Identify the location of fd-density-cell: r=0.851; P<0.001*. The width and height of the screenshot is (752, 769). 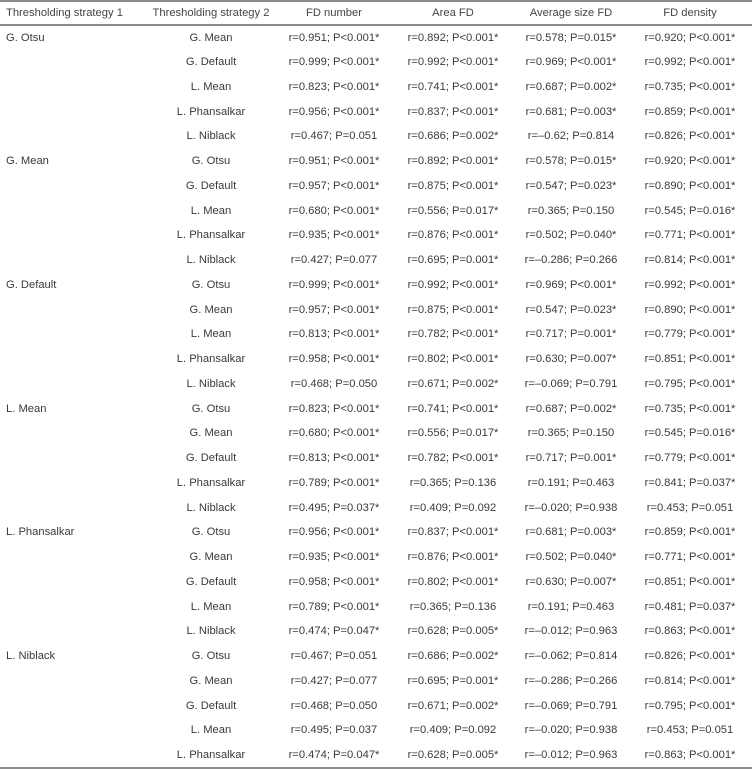
(690, 581).